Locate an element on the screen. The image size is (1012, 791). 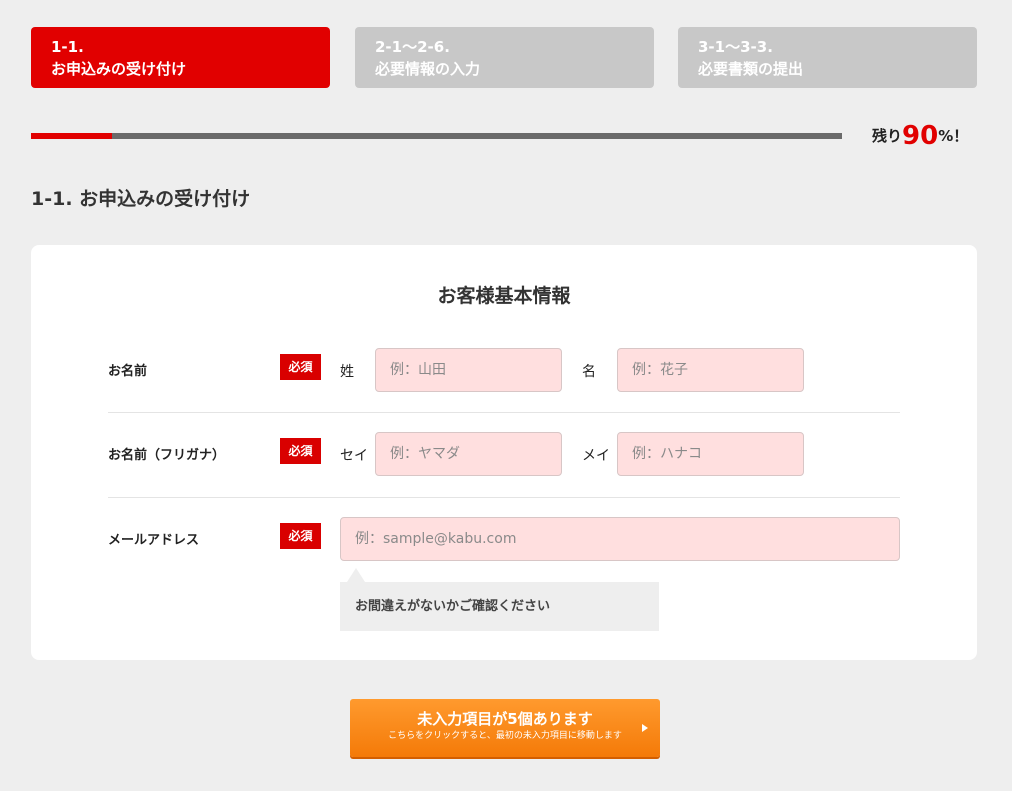
progress-percent: 90 is located at coordinates (920, 136).